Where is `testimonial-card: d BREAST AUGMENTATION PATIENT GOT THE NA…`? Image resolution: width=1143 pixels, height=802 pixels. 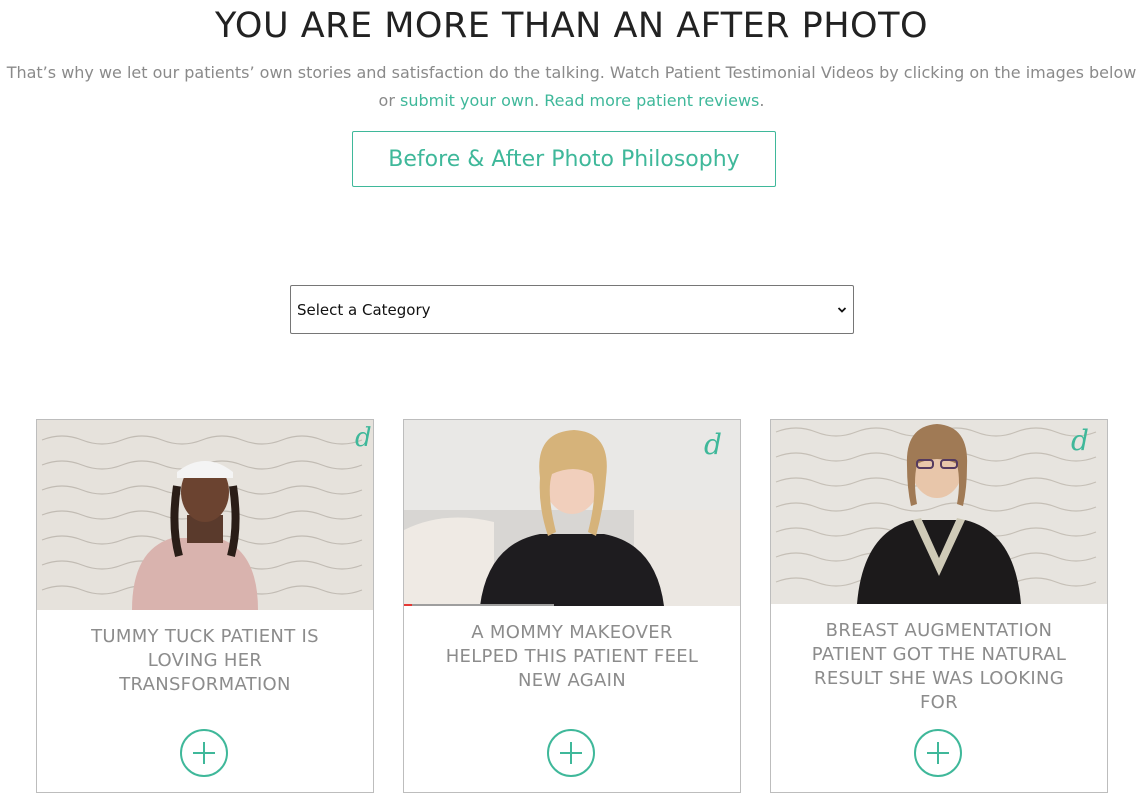
testimonial-card: d BREAST AUGMENTATION PATIENT GOT THE NA… is located at coordinates (939, 606).